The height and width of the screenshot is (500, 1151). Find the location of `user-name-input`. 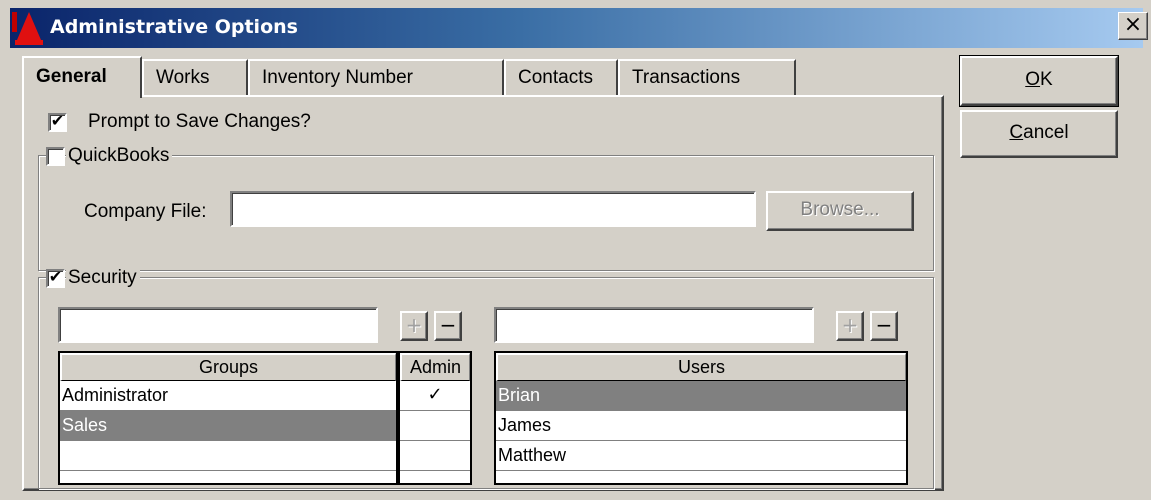

user-name-input is located at coordinates (654, 325).